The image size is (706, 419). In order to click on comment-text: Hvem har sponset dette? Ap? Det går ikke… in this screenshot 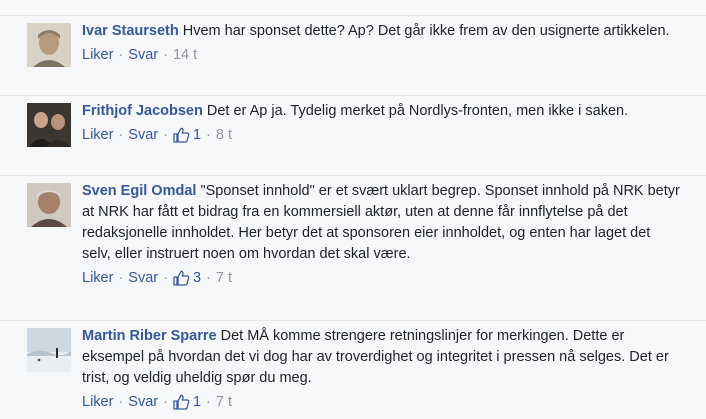, I will do `click(426, 31)`.